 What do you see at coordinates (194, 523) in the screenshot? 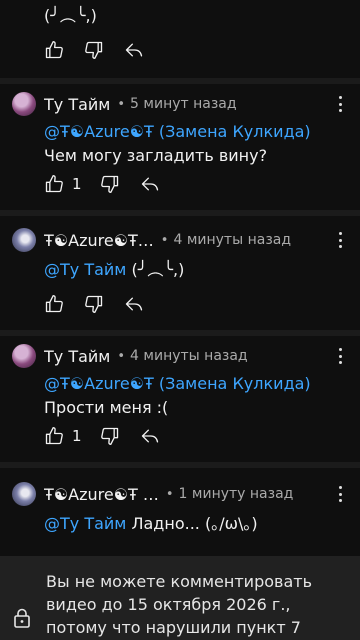
I see `comment-text: Ладно... (｡/ω\｡)` at bounding box center [194, 523].